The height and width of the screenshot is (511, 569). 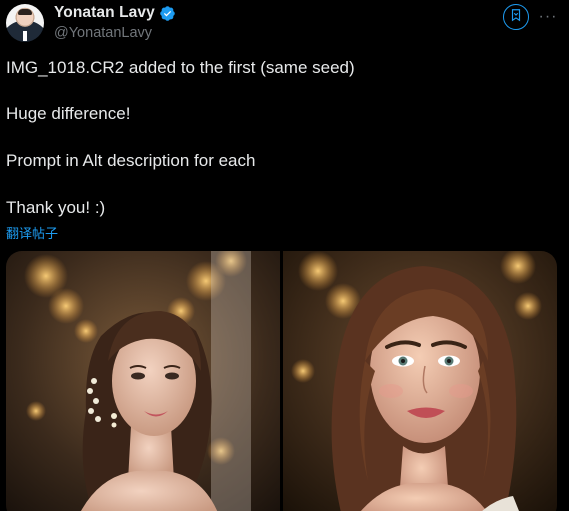 I want to click on author-name-row: Yonatan Lavy, so click(x=115, y=13).